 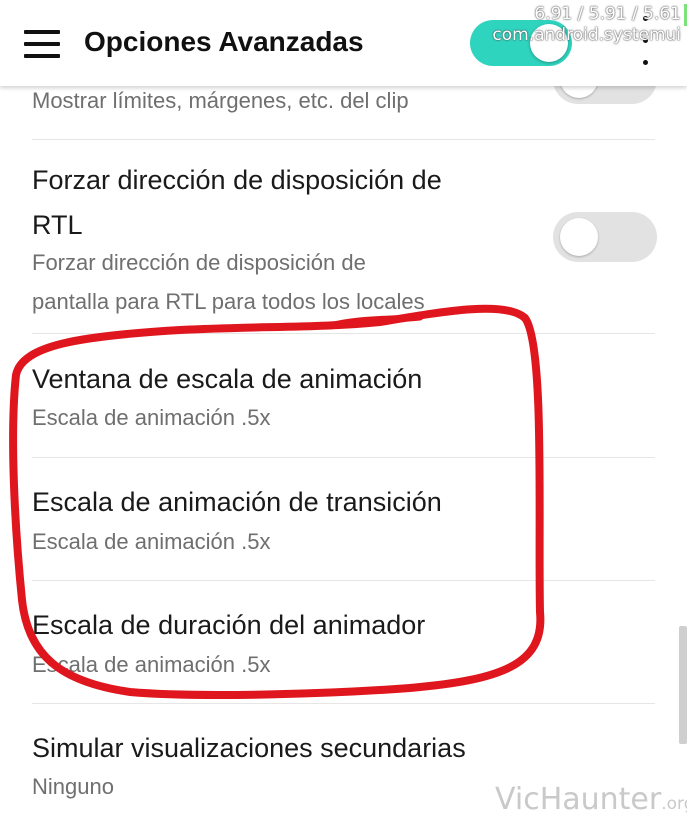 I want to click on overlay-line-2: com.android.systemui, so click(x=586, y=35).